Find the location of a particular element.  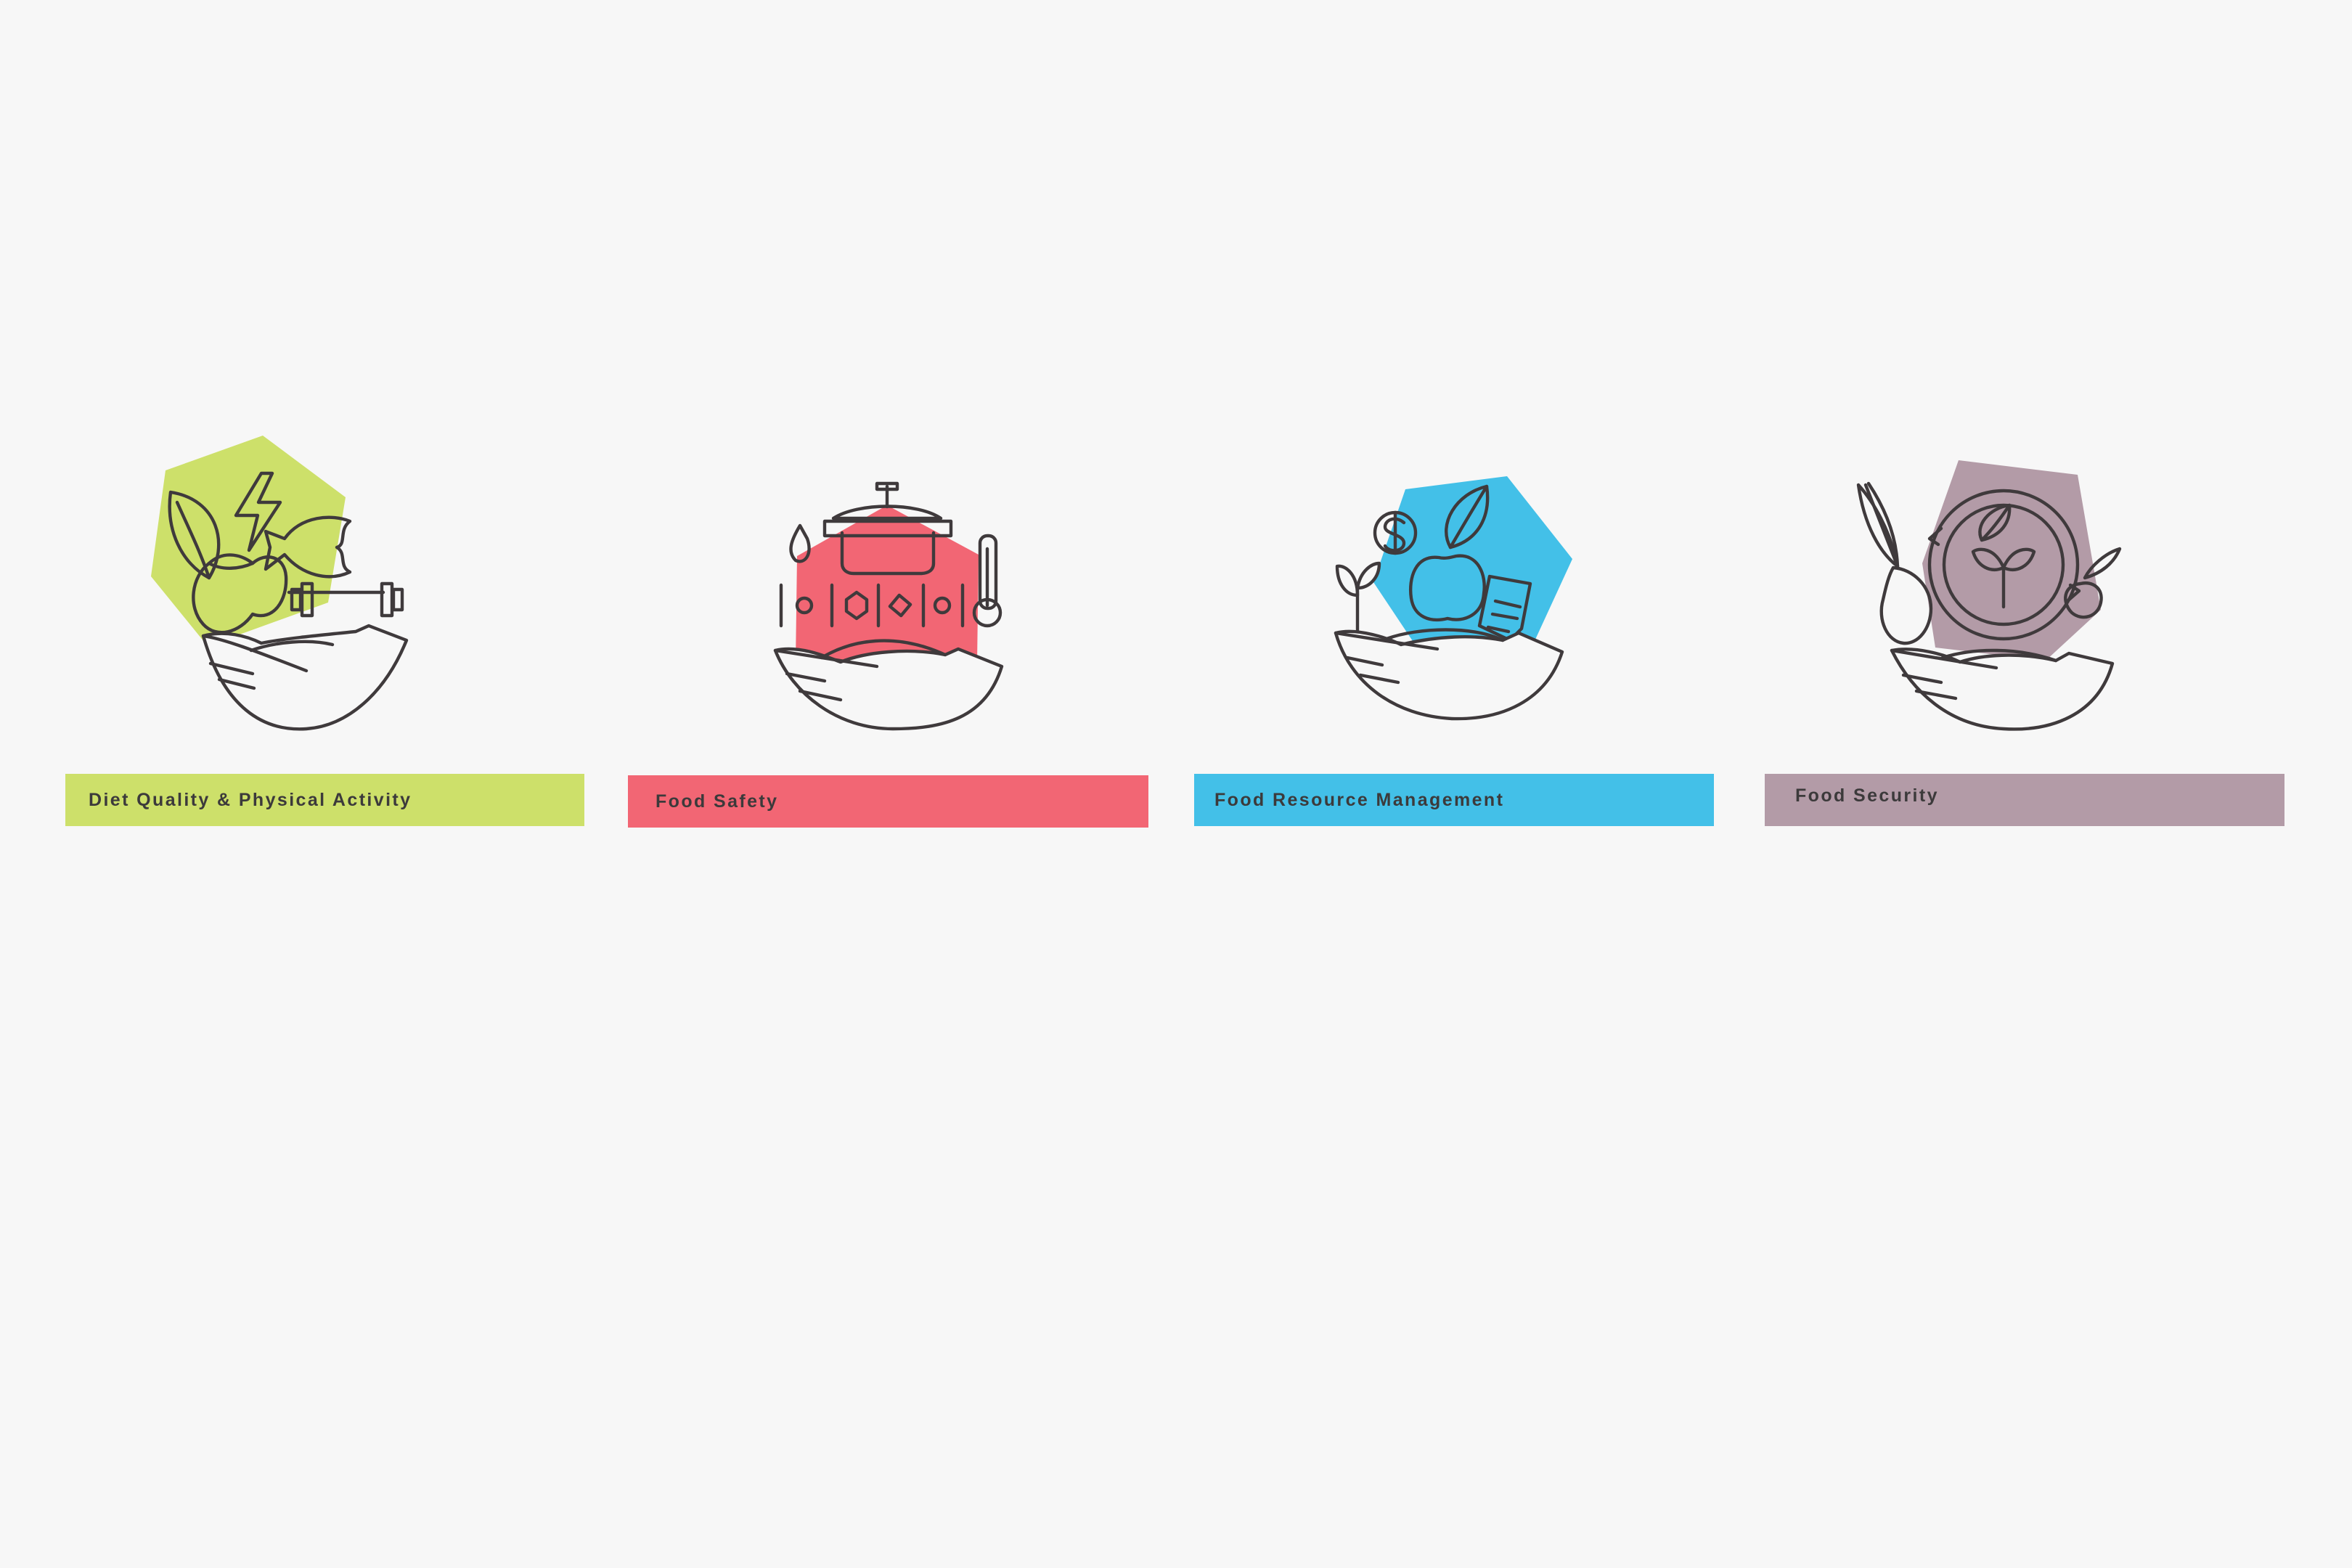

diet-activity-icon is located at coordinates (280, 584).